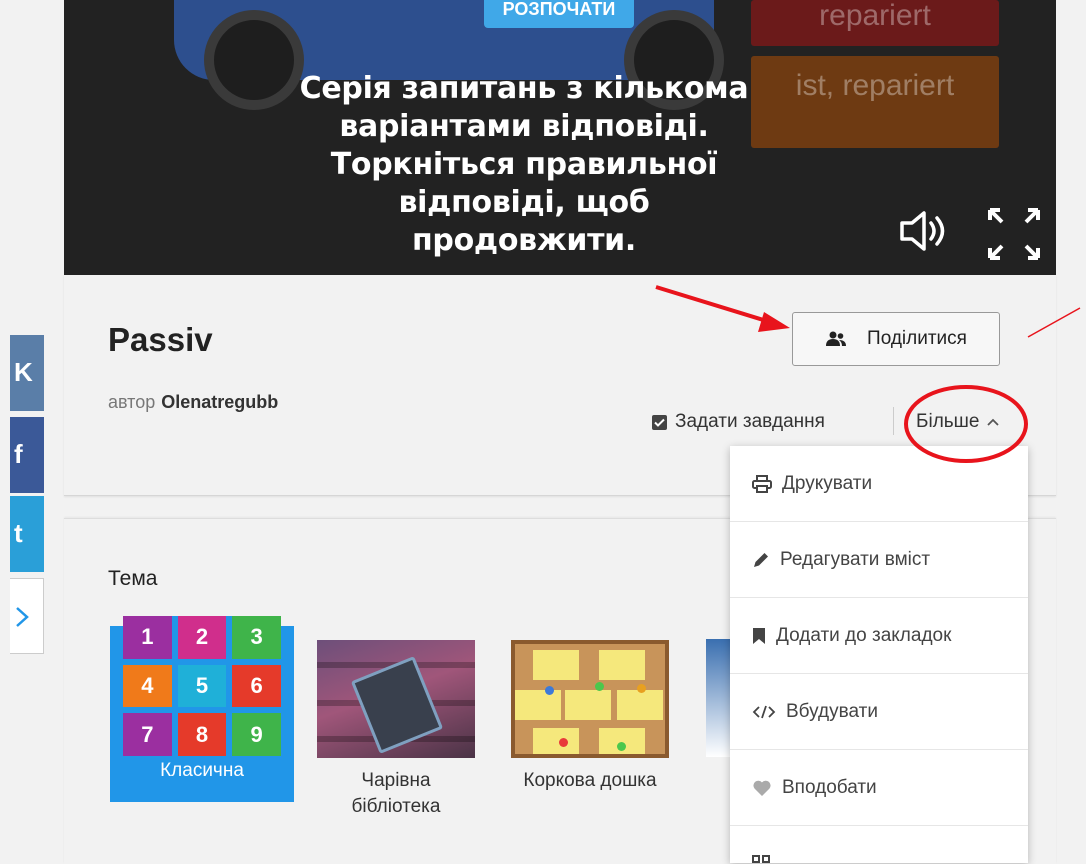 This screenshot has width=1086, height=864. I want to click on theme-magic-library: Чарівна бібліотека, so click(396, 723).